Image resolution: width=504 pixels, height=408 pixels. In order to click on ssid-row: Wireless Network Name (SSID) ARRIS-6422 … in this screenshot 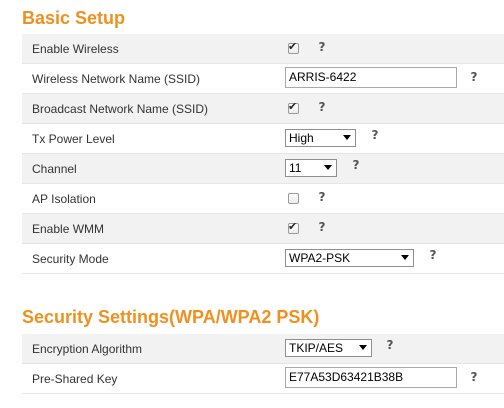, I will do `click(263, 79)`.